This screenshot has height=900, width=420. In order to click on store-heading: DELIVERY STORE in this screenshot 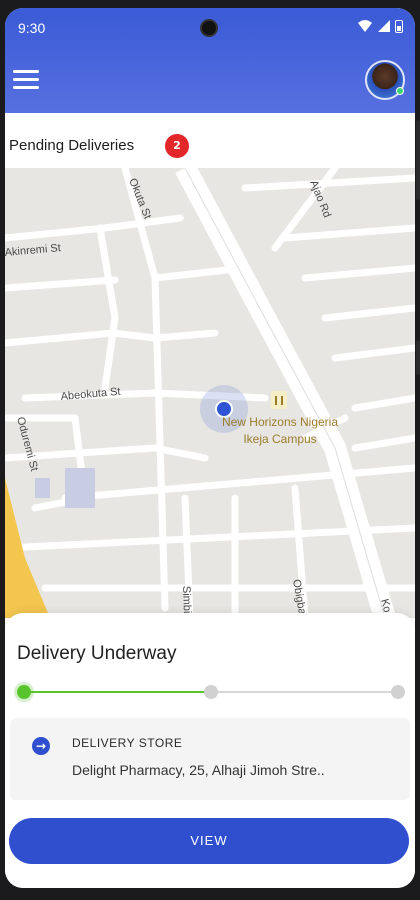, I will do `click(127, 743)`.